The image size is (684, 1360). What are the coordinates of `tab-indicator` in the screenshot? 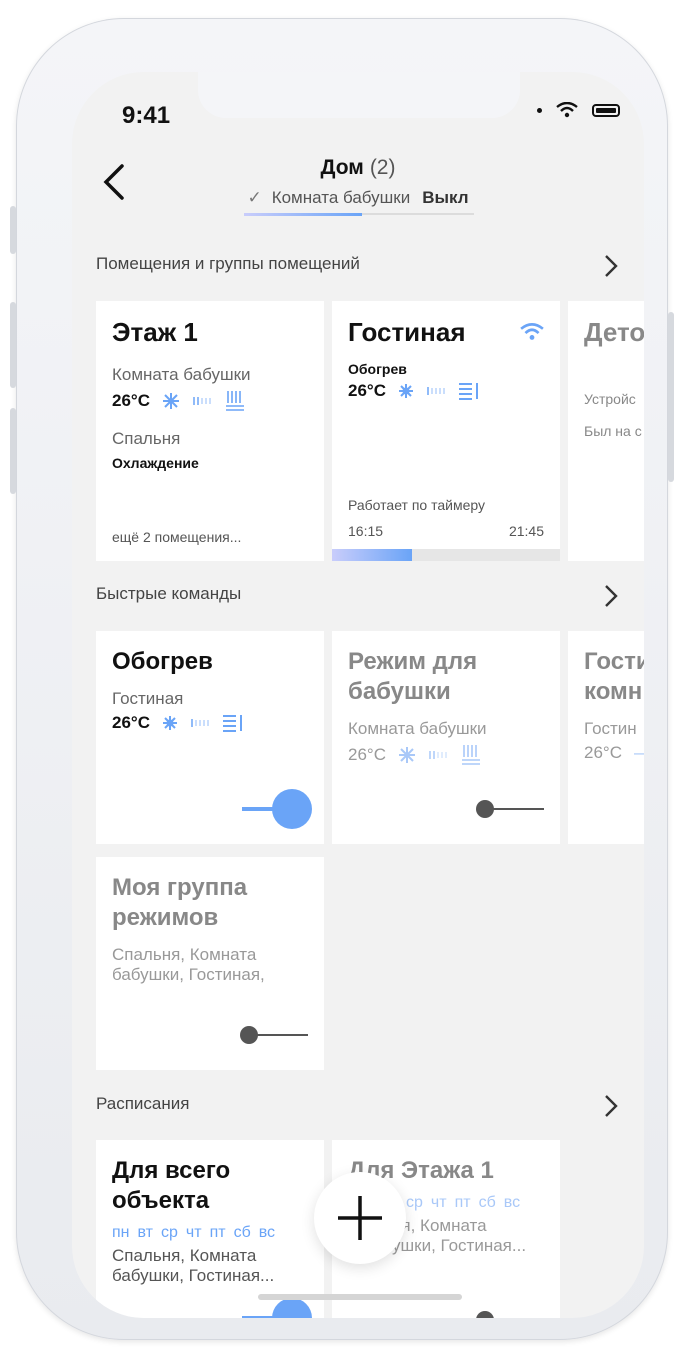 It's located at (359, 214).